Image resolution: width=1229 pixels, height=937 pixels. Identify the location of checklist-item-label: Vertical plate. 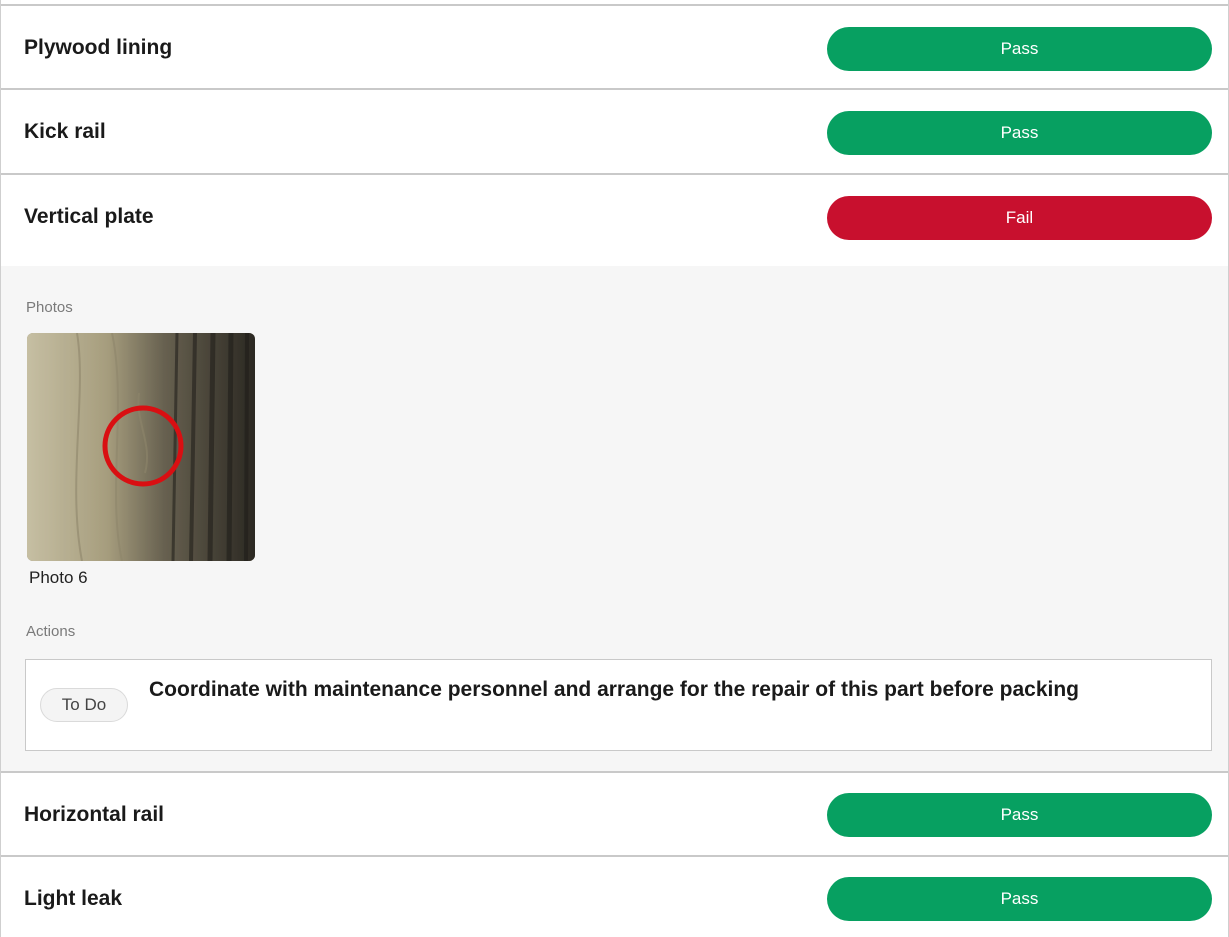
(89, 216).